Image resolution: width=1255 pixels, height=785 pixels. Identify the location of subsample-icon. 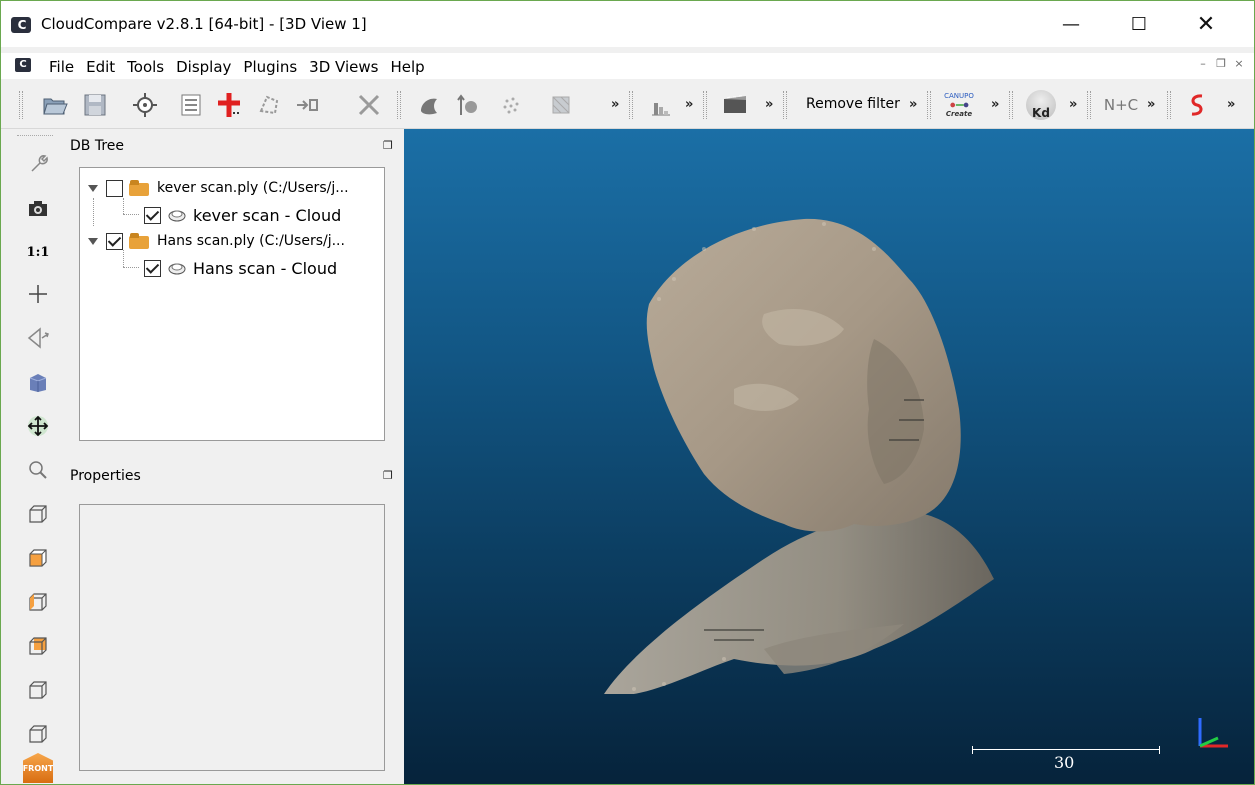
(511, 105).